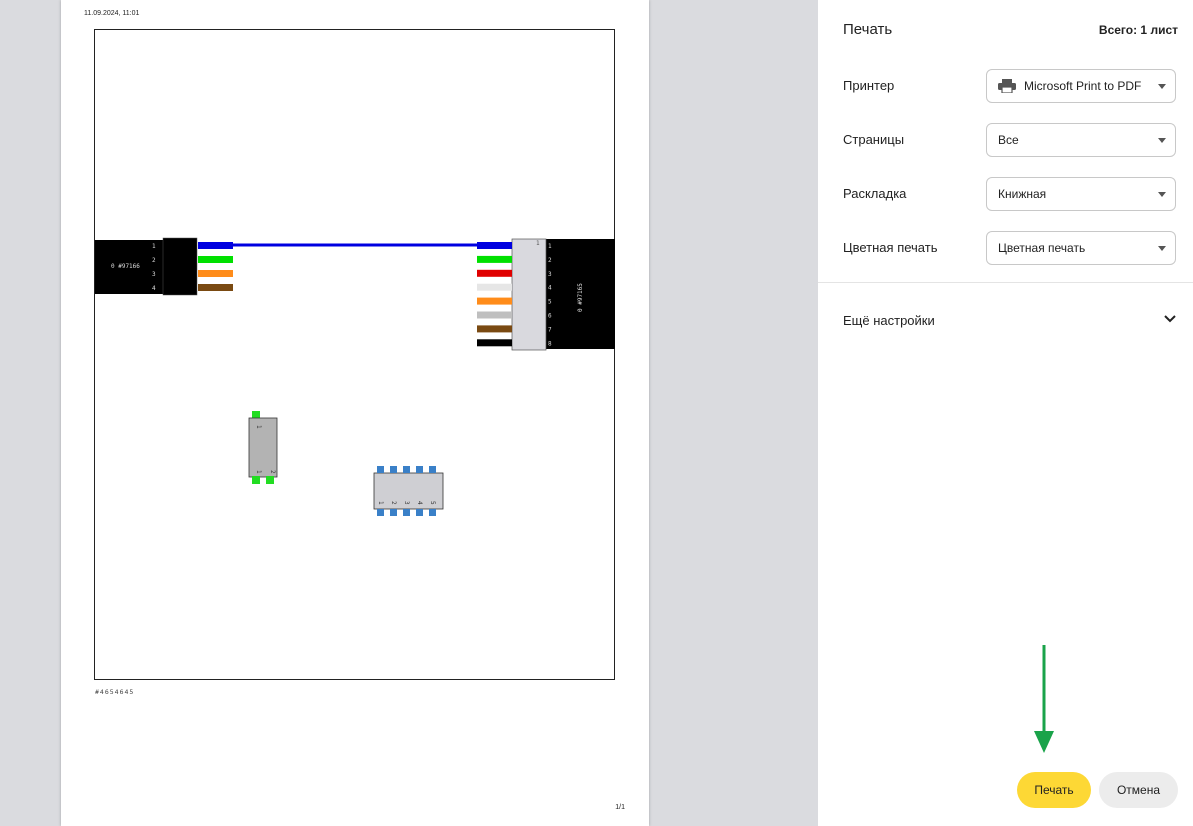  Describe the element at coordinates (580, 297) in the screenshot. I see `right-connector-label: 0 #97165` at that location.